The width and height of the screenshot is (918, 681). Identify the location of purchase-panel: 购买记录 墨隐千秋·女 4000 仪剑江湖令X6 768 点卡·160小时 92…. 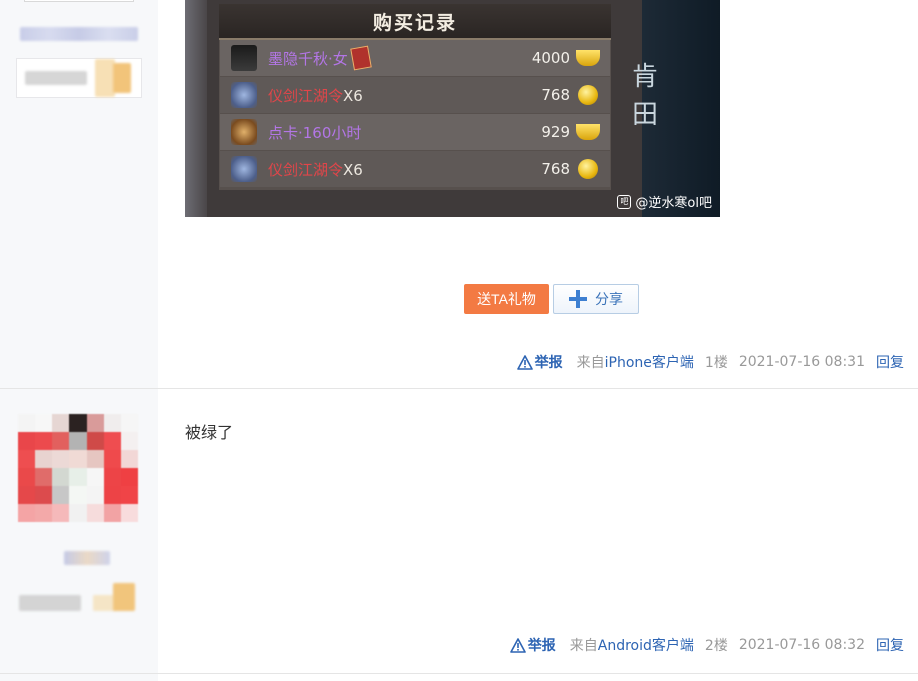
(415, 97).